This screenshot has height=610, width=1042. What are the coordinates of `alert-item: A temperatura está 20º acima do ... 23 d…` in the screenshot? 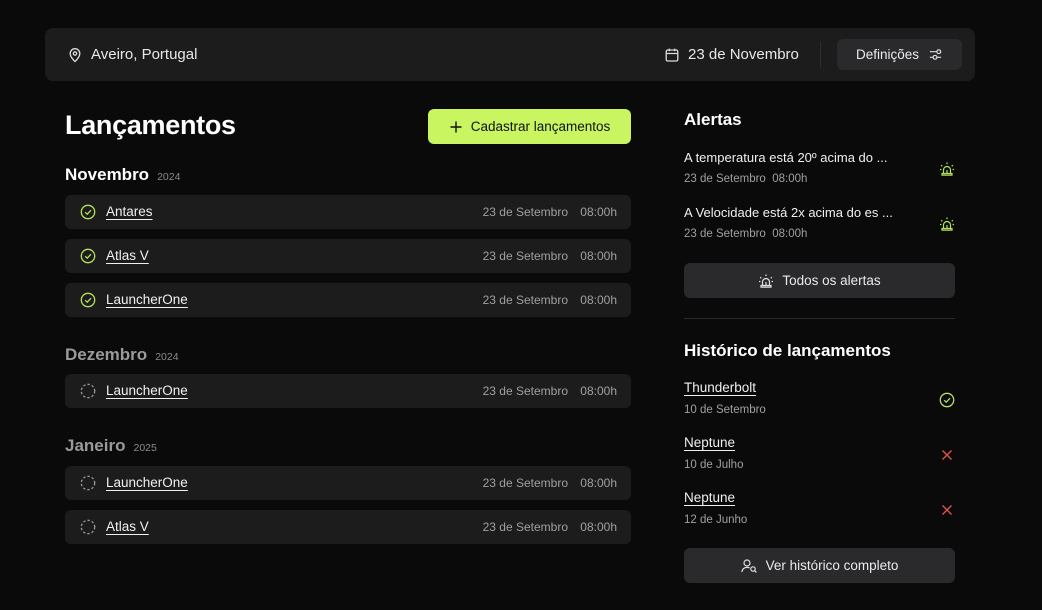 It's located at (819, 170).